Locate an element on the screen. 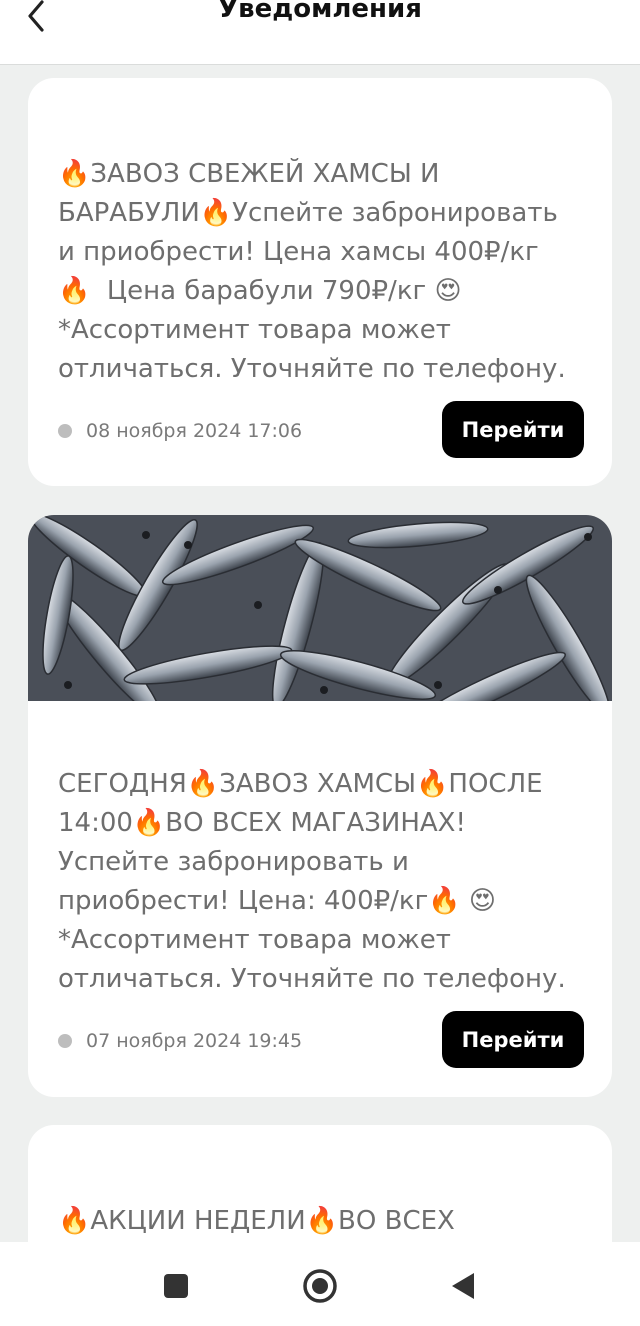 The height and width of the screenshot is (1326, 640). back-triangle-icon is located at coordinates (463, 1286).